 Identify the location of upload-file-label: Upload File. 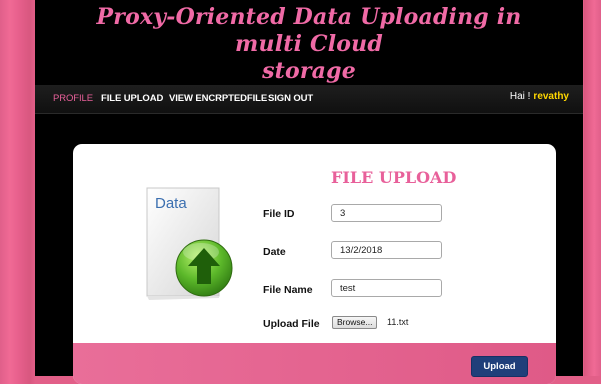
(291, 324).